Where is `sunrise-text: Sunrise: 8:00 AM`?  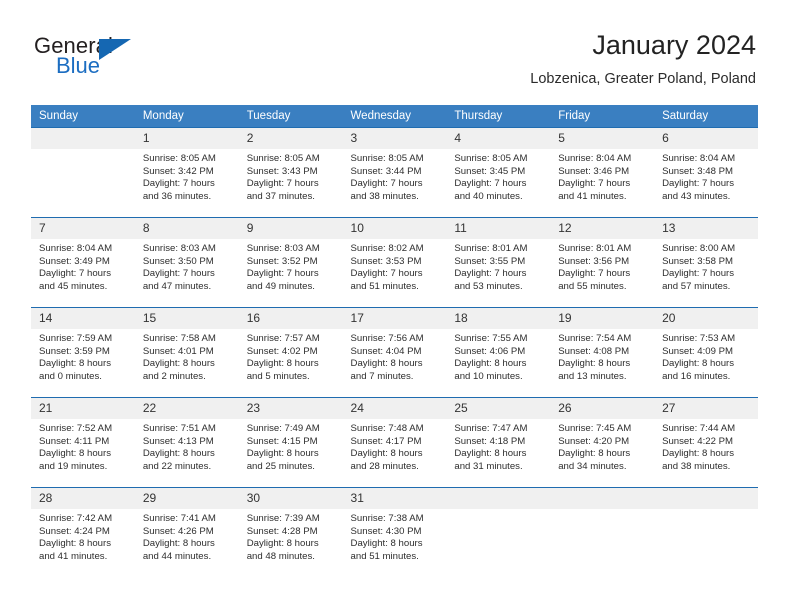 sunrise-text: Sunrise: 8:00 AM is located at coordinates (699, 248).